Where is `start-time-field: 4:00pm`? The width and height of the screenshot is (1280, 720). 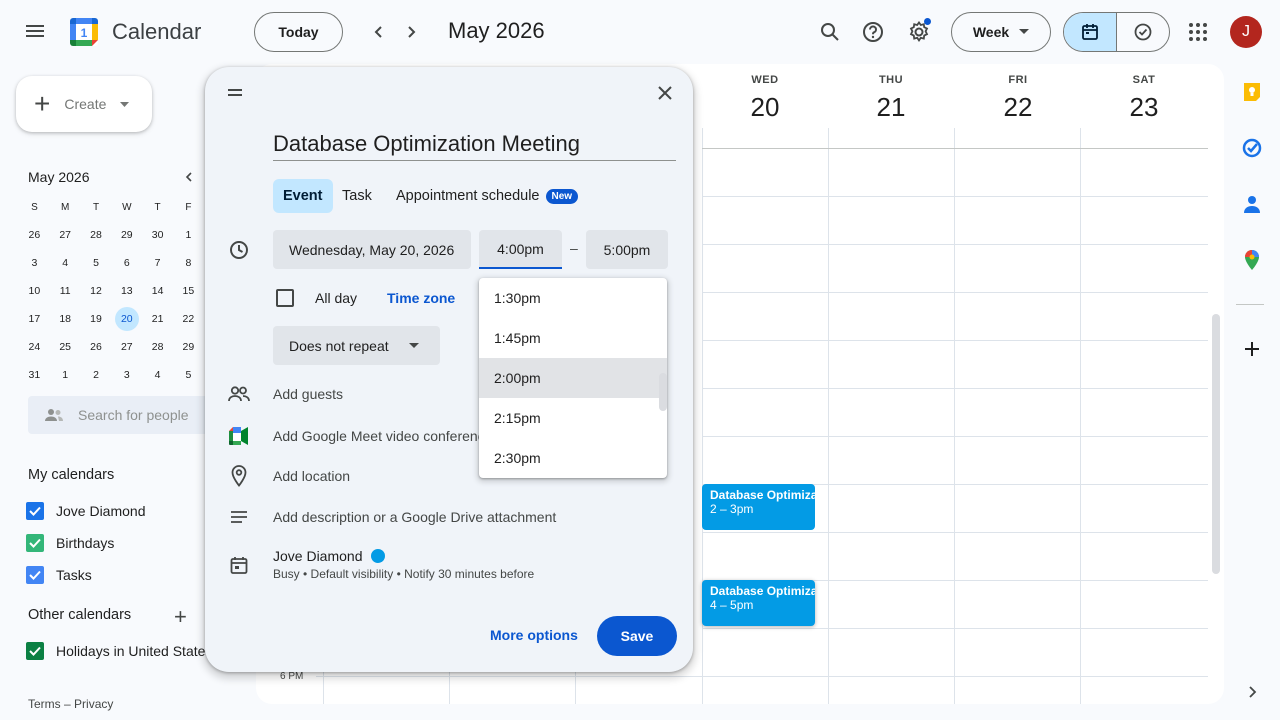 start-time-field: 4:00pm is located at coordinates (520, 249).